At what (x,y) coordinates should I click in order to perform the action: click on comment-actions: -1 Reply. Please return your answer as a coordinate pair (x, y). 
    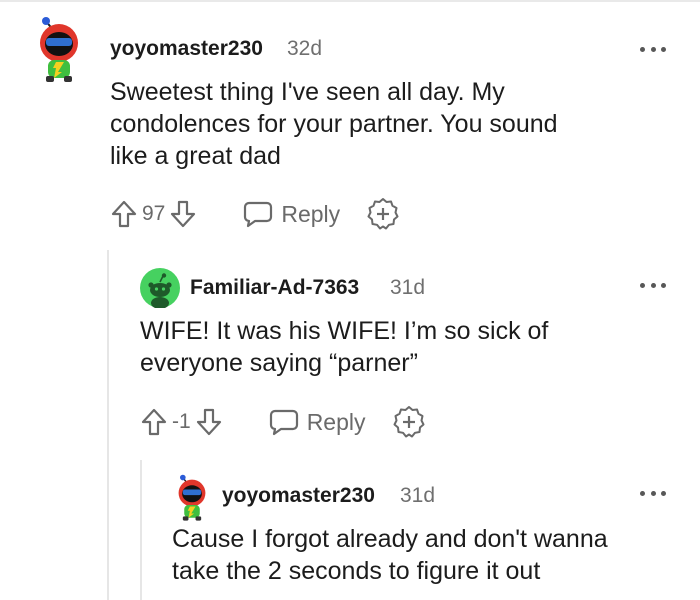
    Looking at the image, I should click on (283, 422).